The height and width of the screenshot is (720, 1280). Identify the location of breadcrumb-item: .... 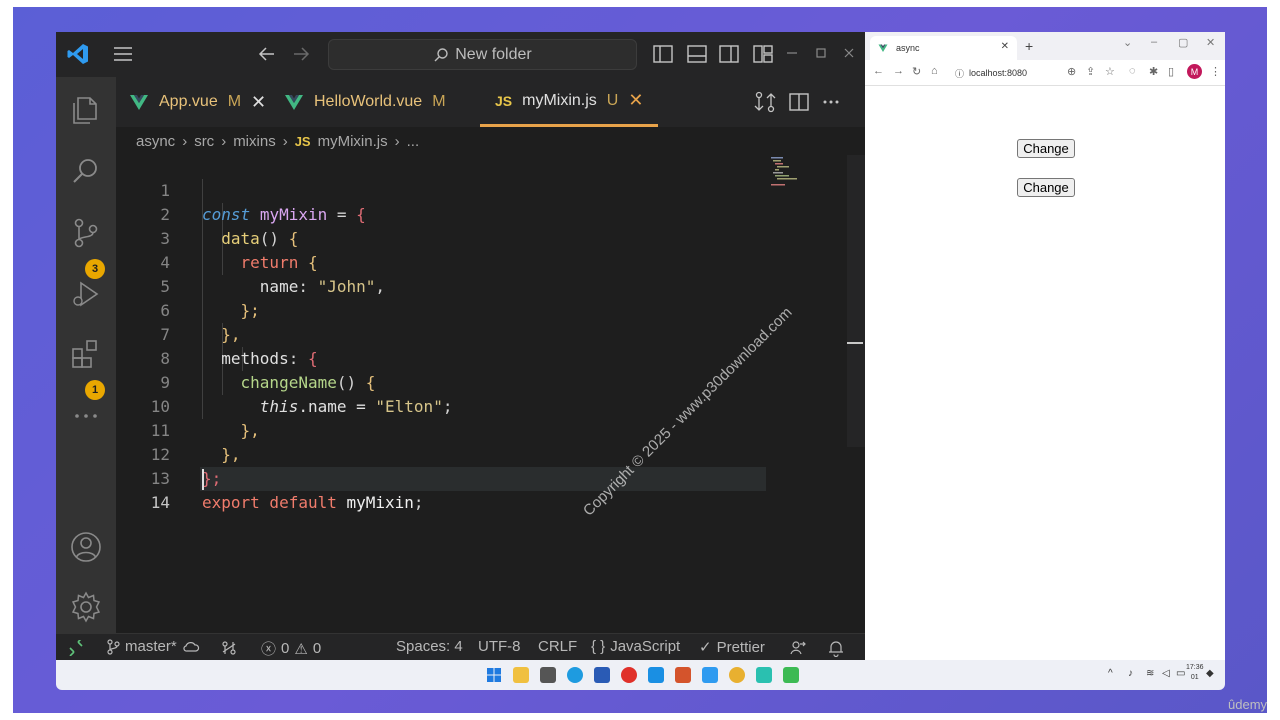
(413, 141).